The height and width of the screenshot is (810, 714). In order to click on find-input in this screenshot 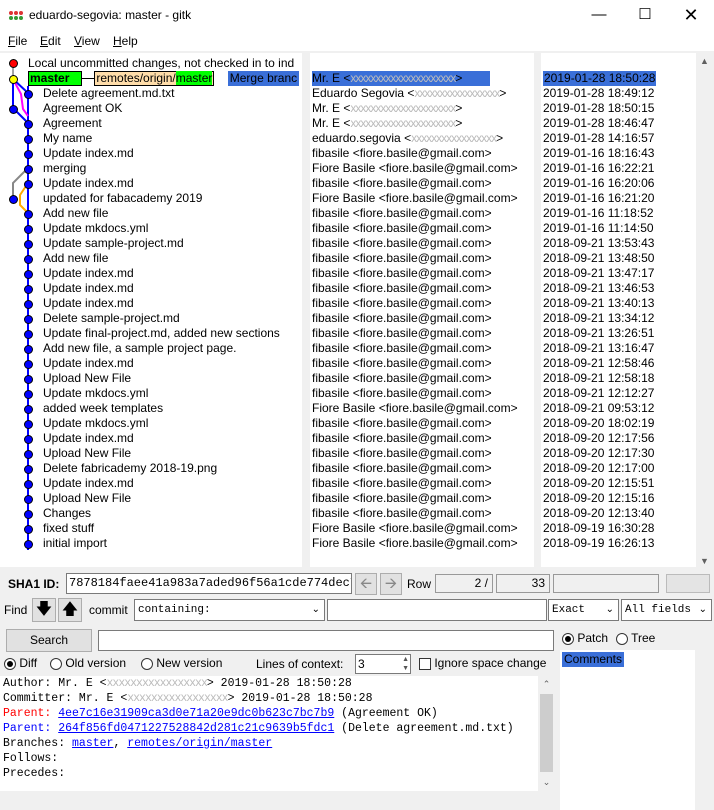, I will do `click(437, 610)`.